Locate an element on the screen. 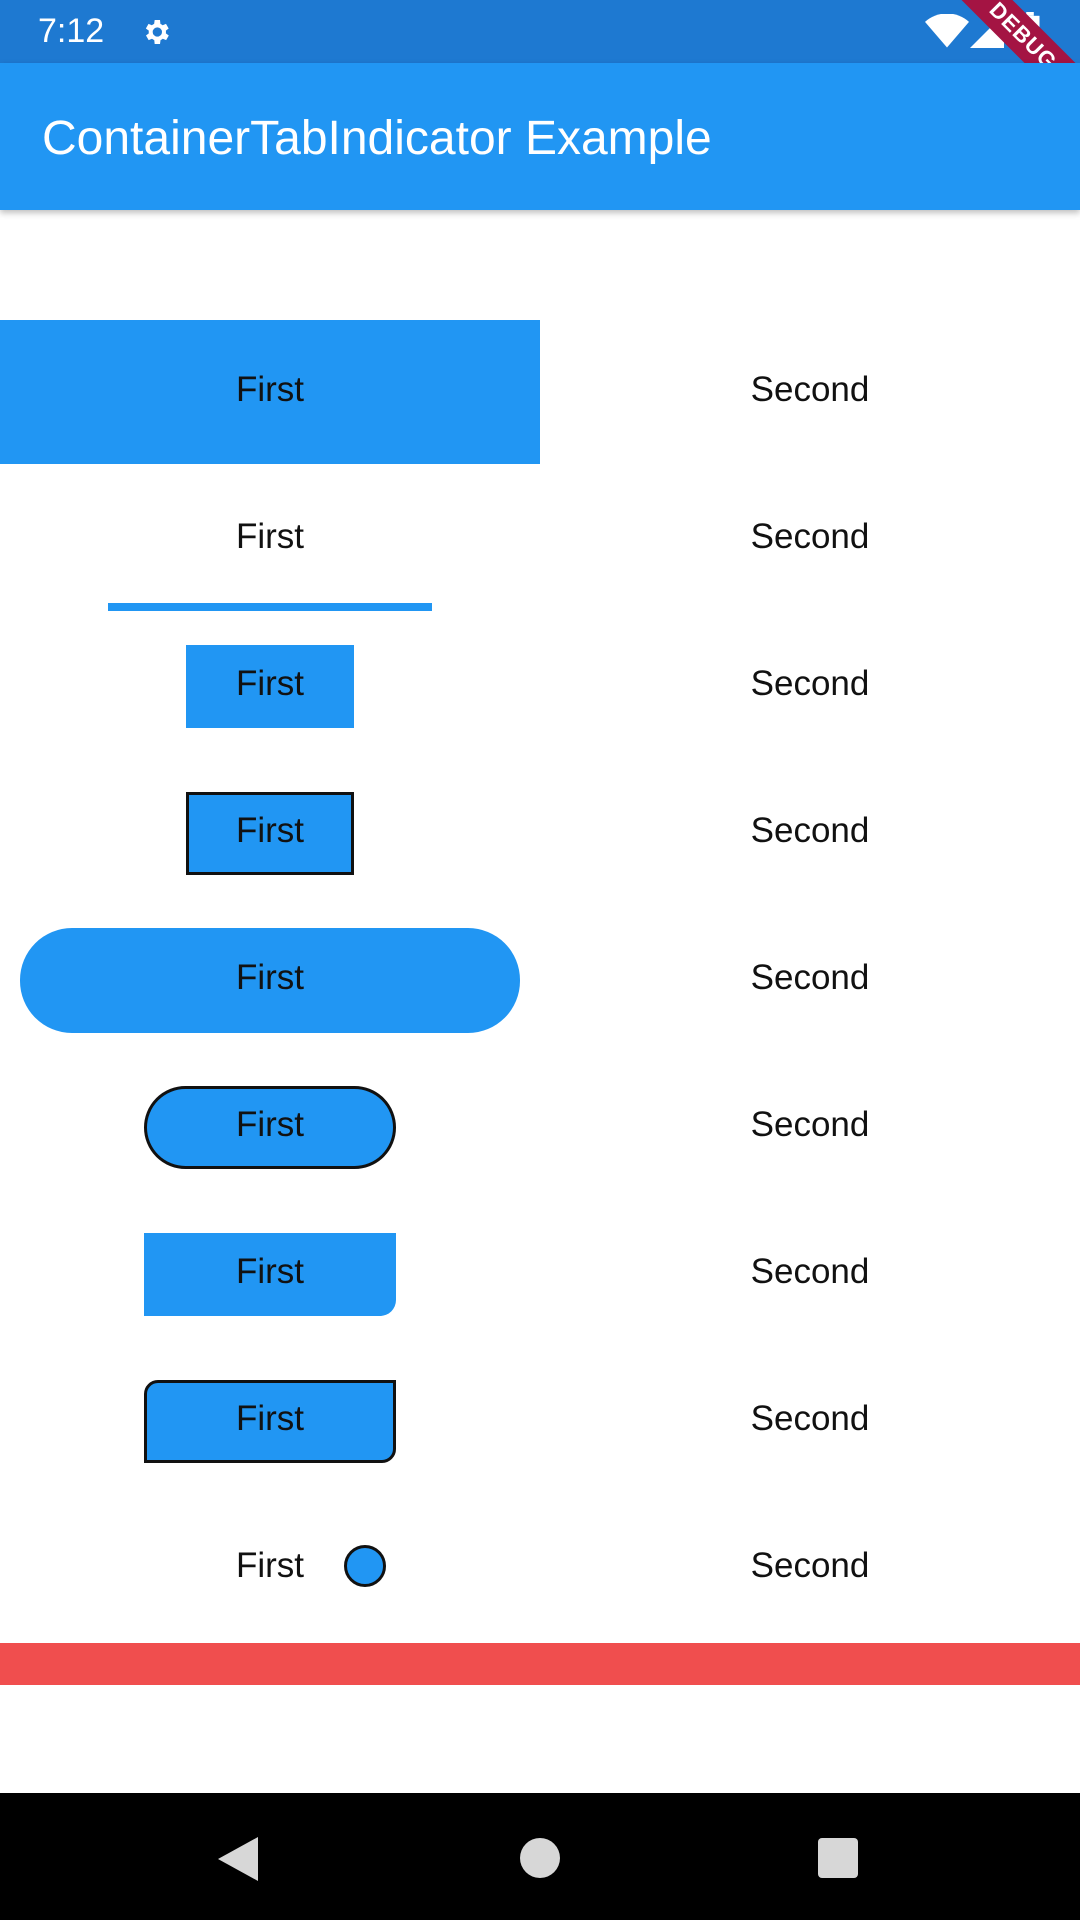 The image size is (1080, 1920). app-bar: ContainerTabIndicator Example is located at coordinates (540, 136).